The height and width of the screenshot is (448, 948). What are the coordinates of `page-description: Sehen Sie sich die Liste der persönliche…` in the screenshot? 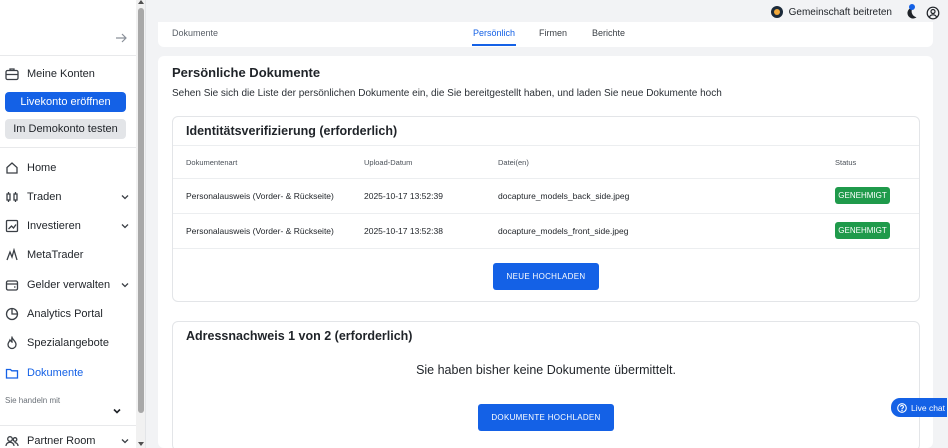 It's located at (447, 93).